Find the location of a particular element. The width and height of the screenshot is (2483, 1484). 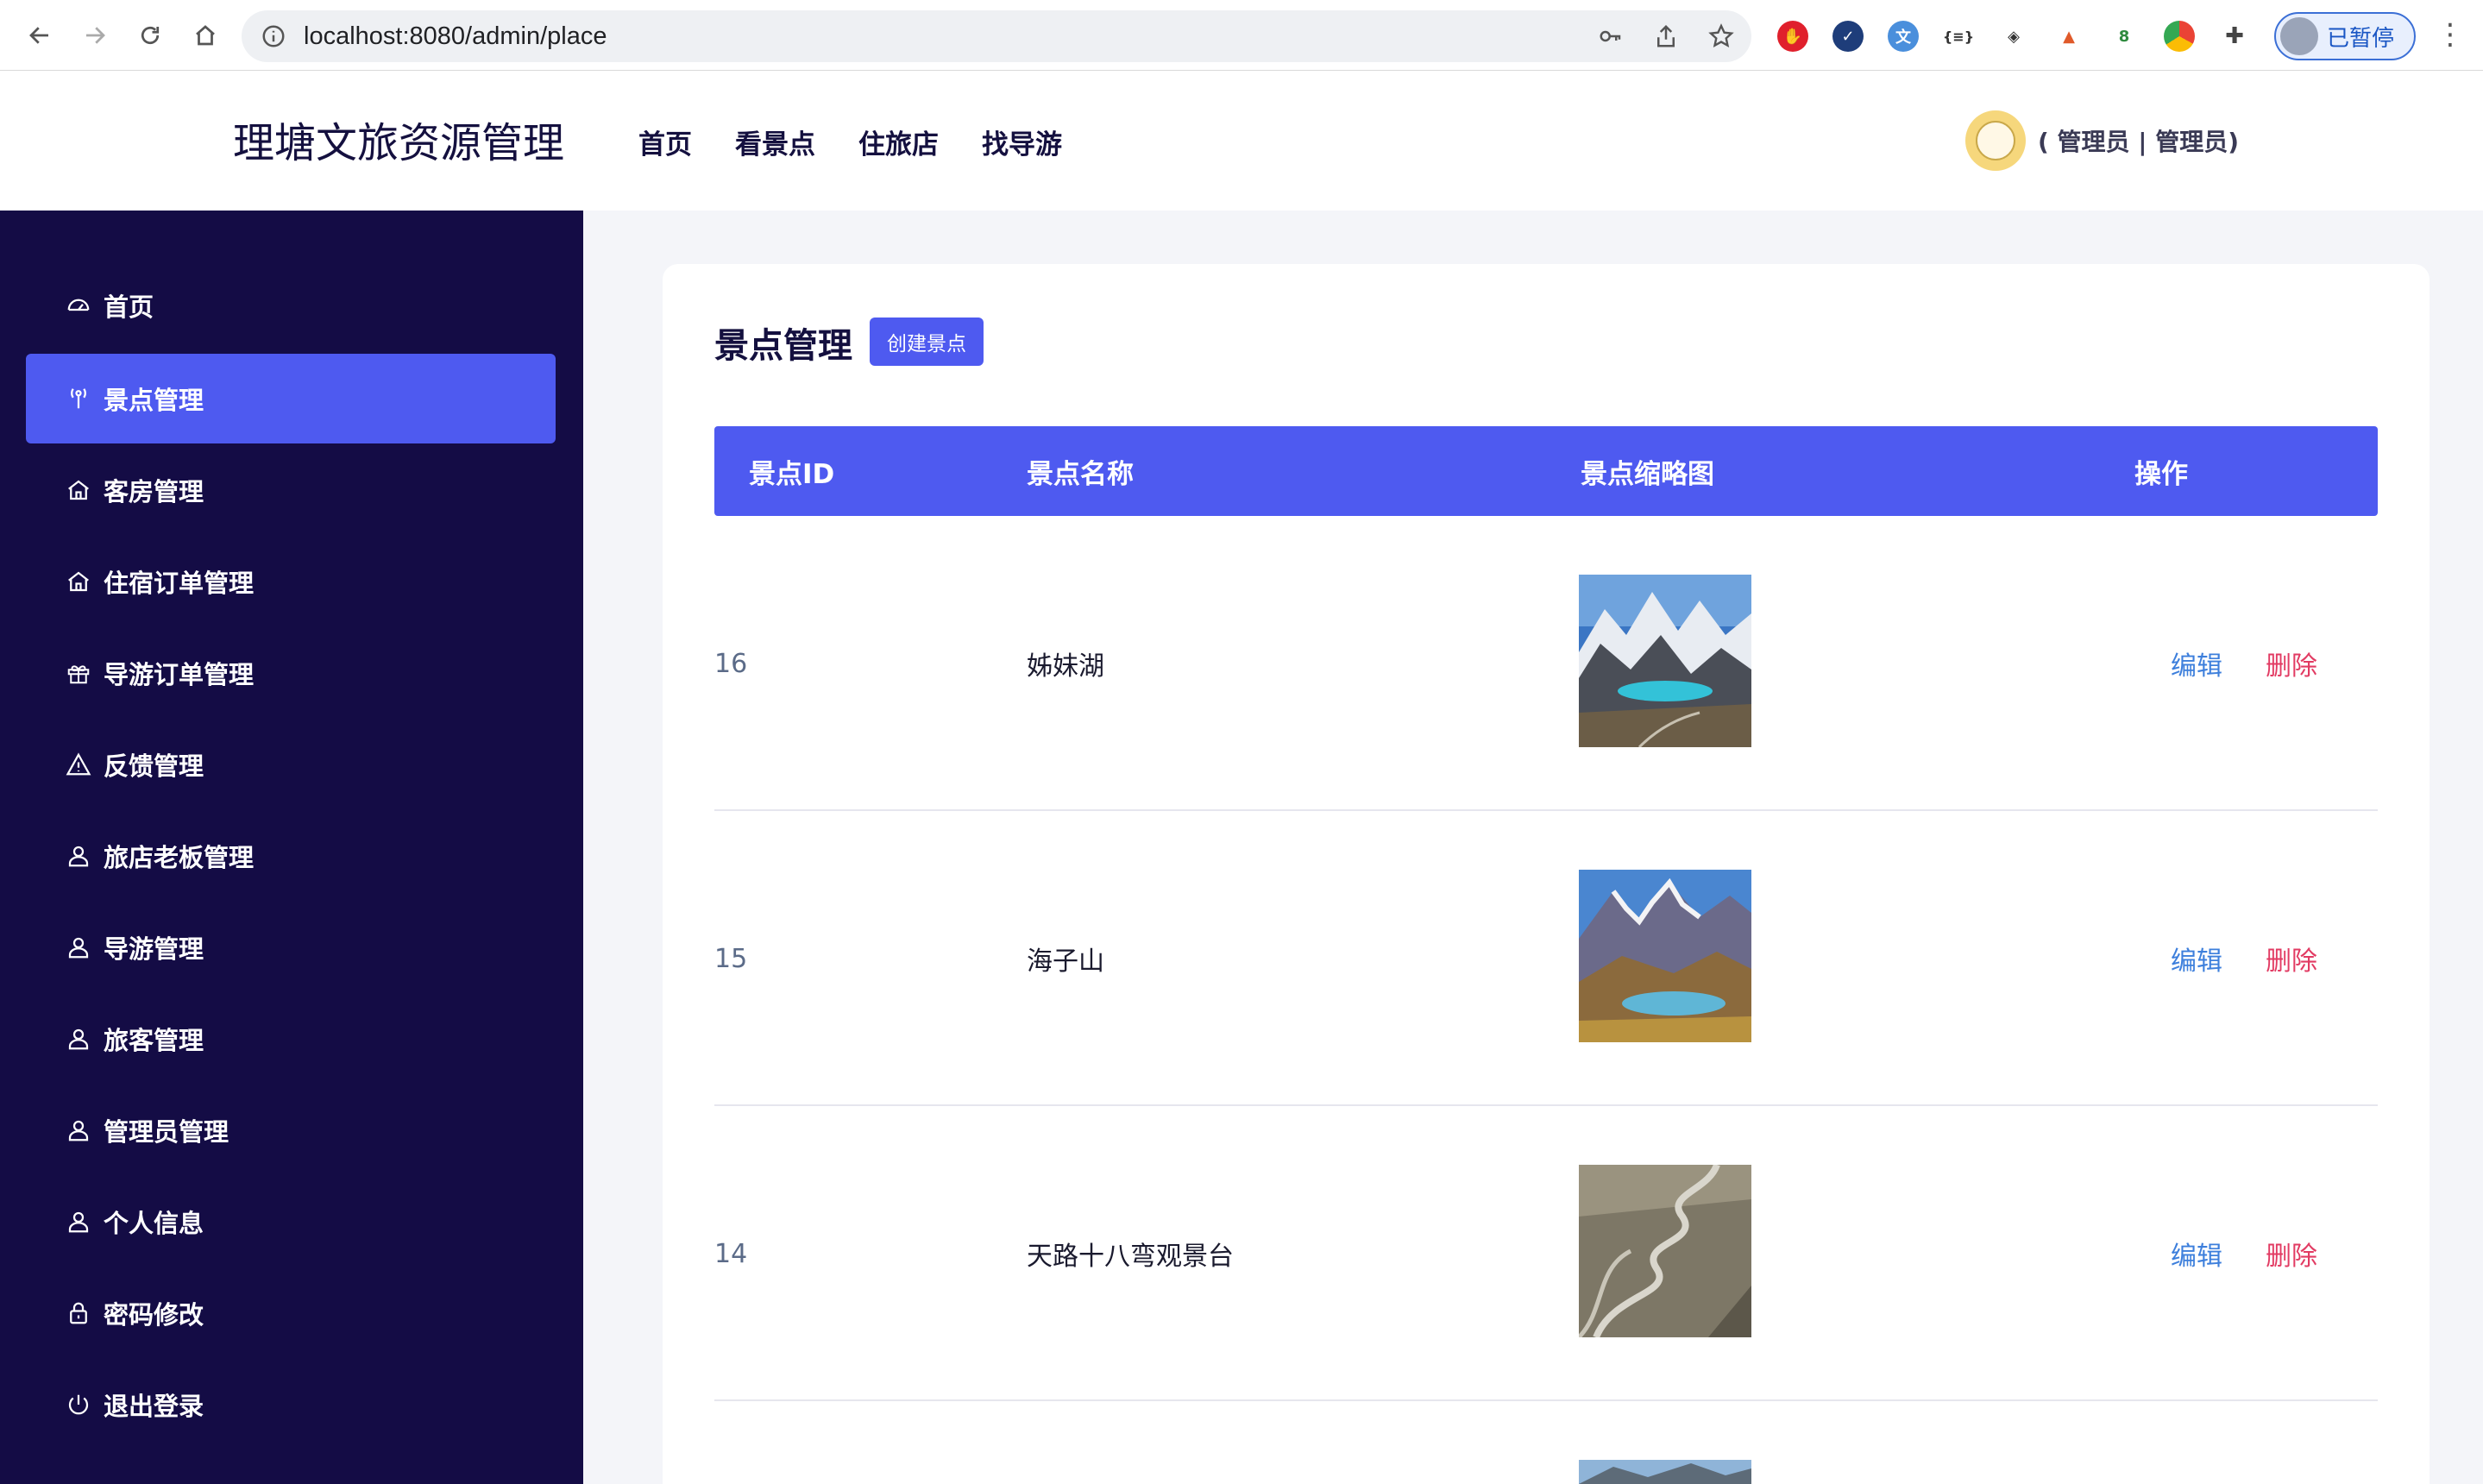

sidebar-item-guide-orders: 导游订单管理 is located at coordinates (291, 673).